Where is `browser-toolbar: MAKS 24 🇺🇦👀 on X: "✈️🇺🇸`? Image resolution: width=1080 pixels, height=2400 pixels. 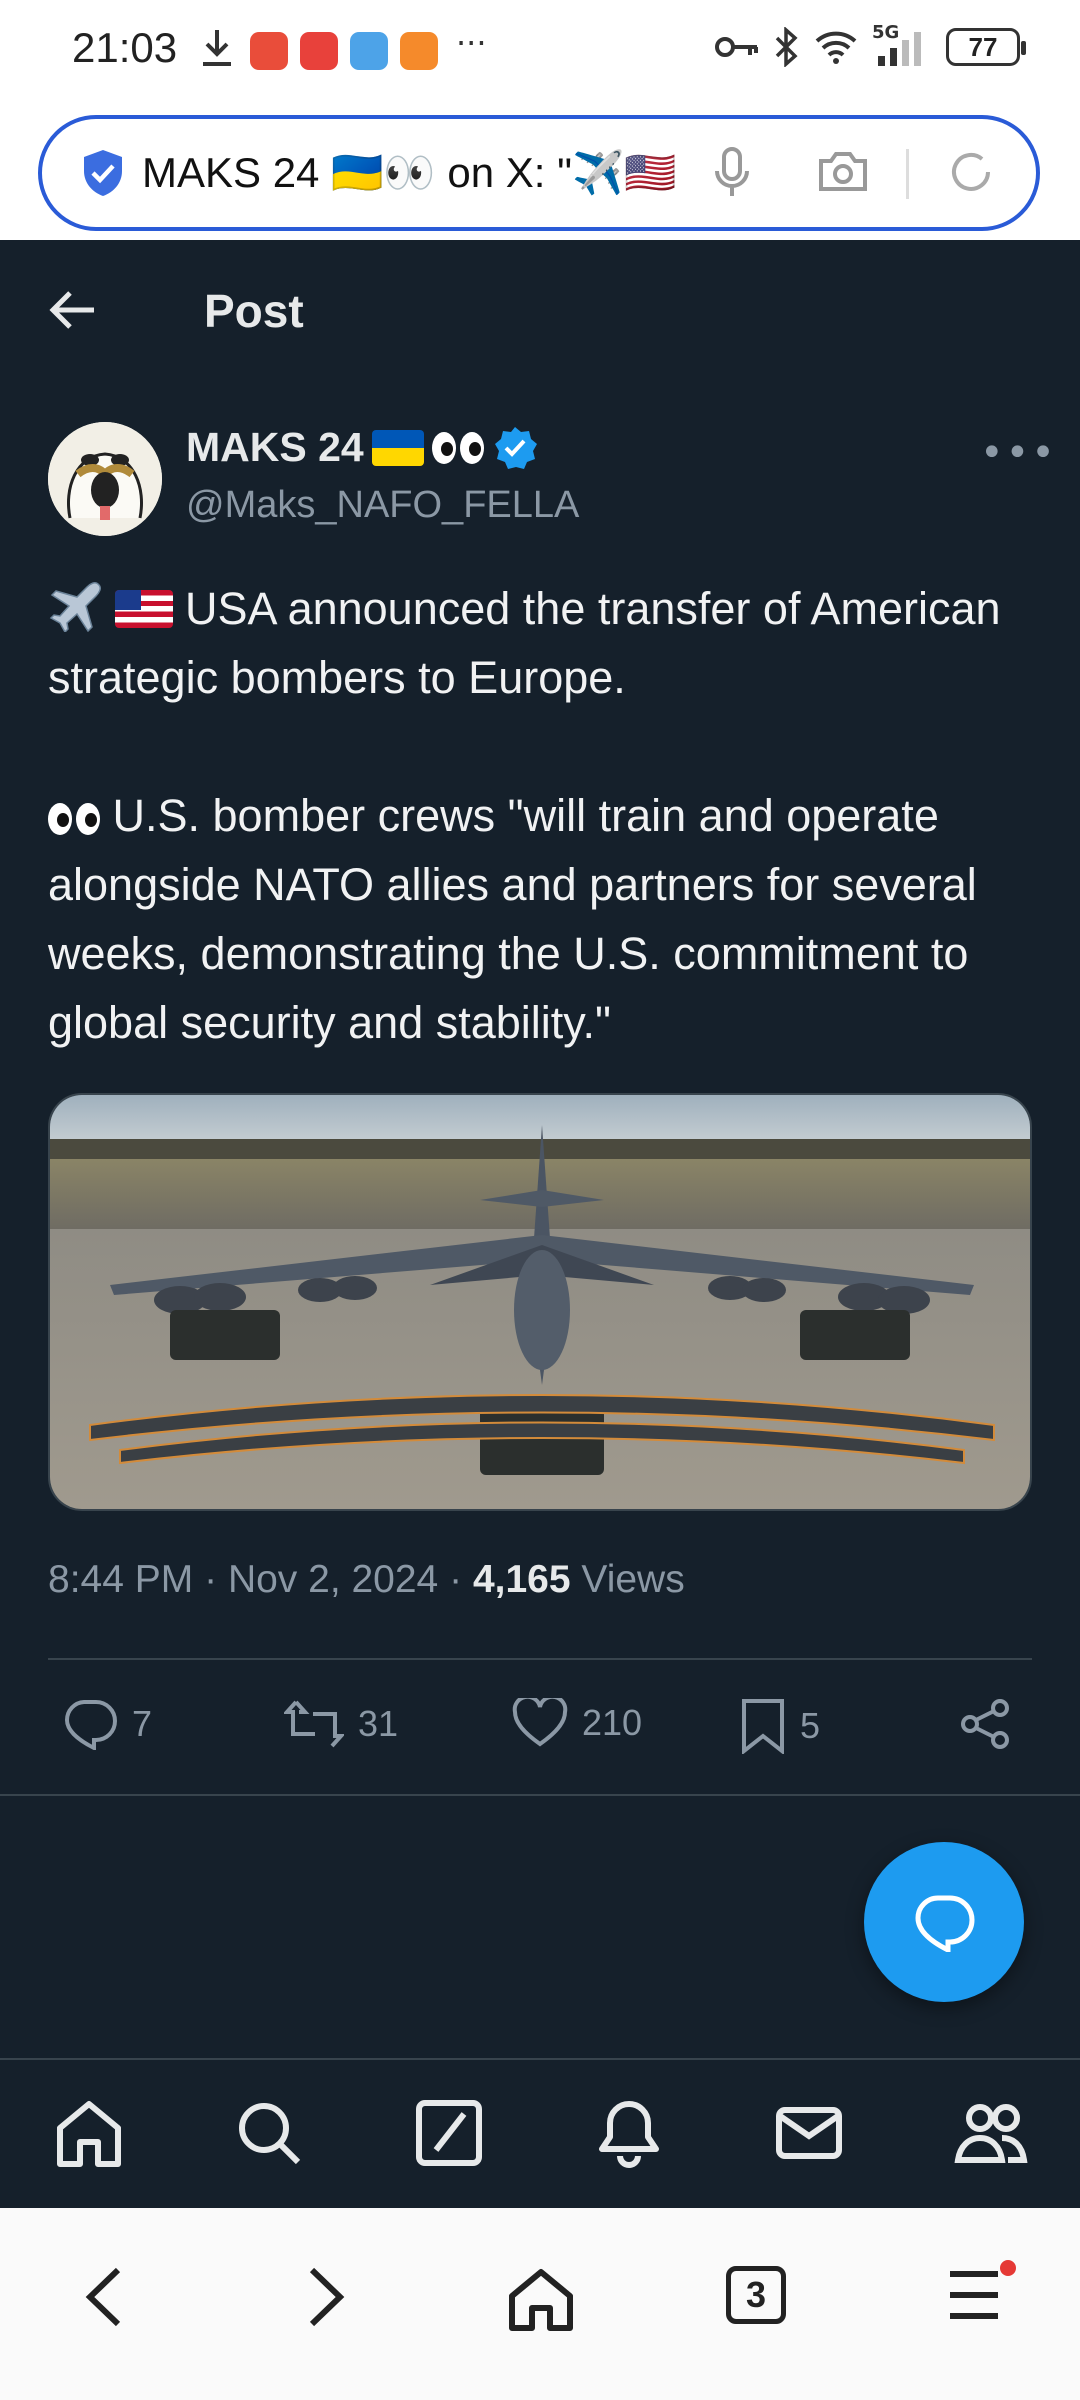
browser-toolbar: MAKS 24 🇺🇦👀 on X: "✈️🇺🇸 is located at coordinates (540, 172).